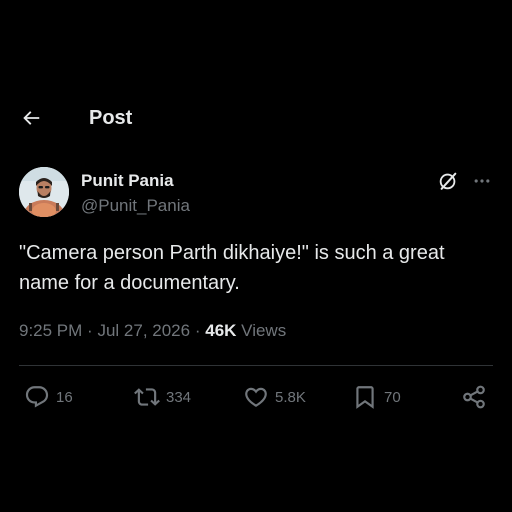  What do you see at coordinates (376, 397) in the screenshot?
I see `bookmark-button: 70` at bounding box center [376, 397].